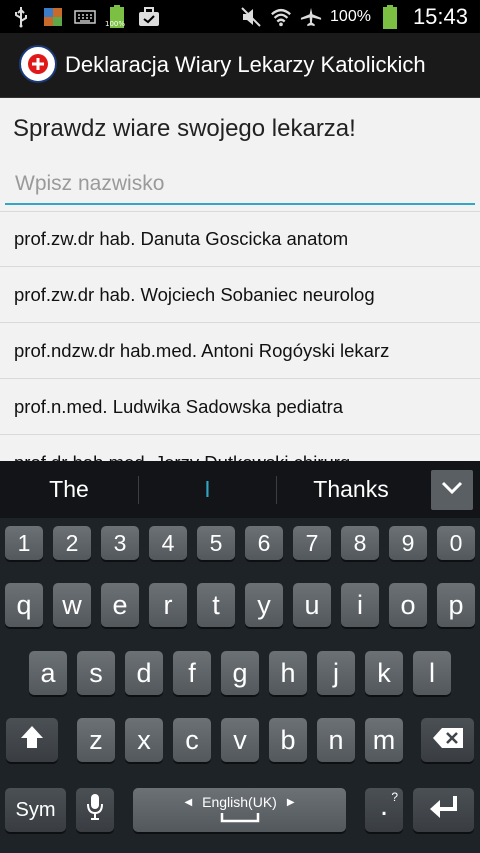 This screenshot has height=853, width=480. I want to click on key-5: 5, so click(216, 543).